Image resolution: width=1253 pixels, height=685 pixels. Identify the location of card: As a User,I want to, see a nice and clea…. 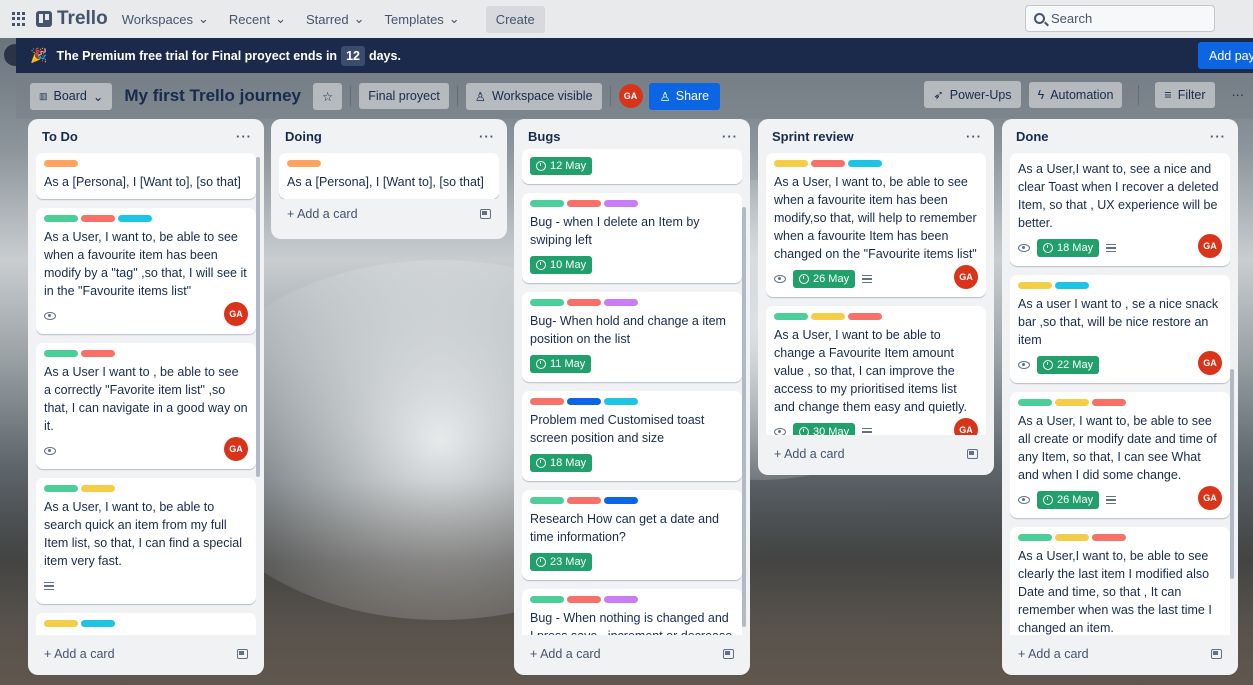
(1120, 209).